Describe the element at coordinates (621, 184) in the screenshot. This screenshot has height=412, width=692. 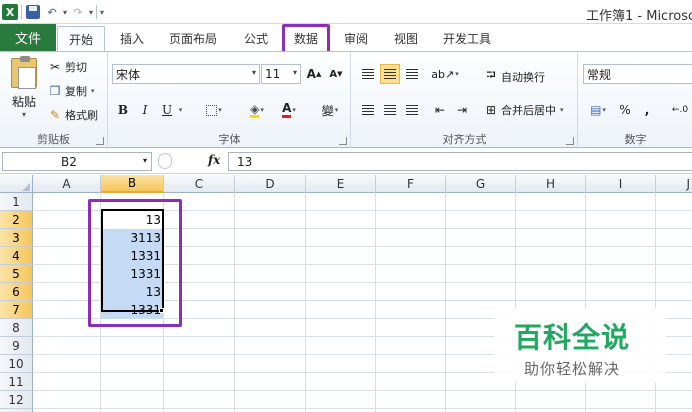
I see `column-header-i: I` at that location.